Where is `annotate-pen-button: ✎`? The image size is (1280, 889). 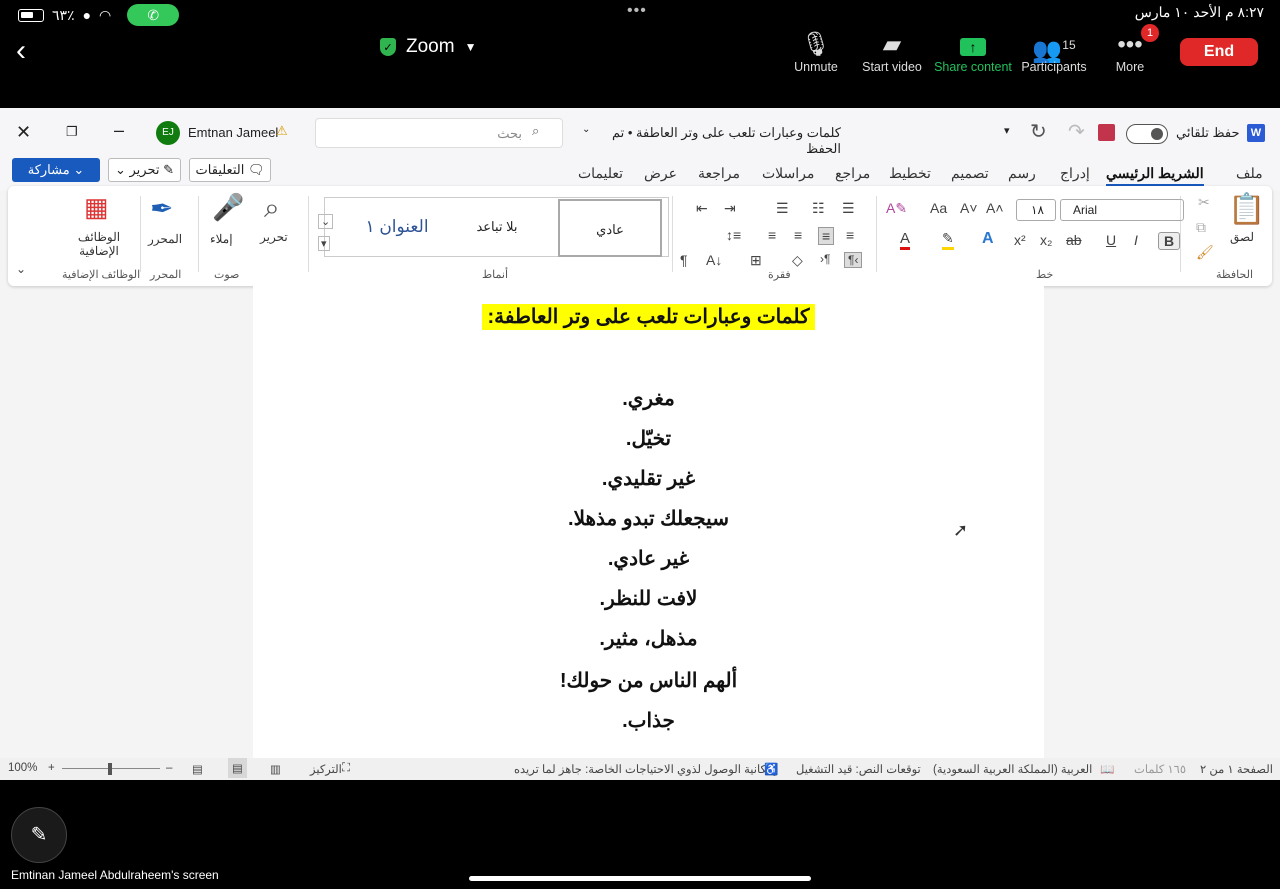
annotate-pen-button: ✎ is located at coordinates (39, 835).